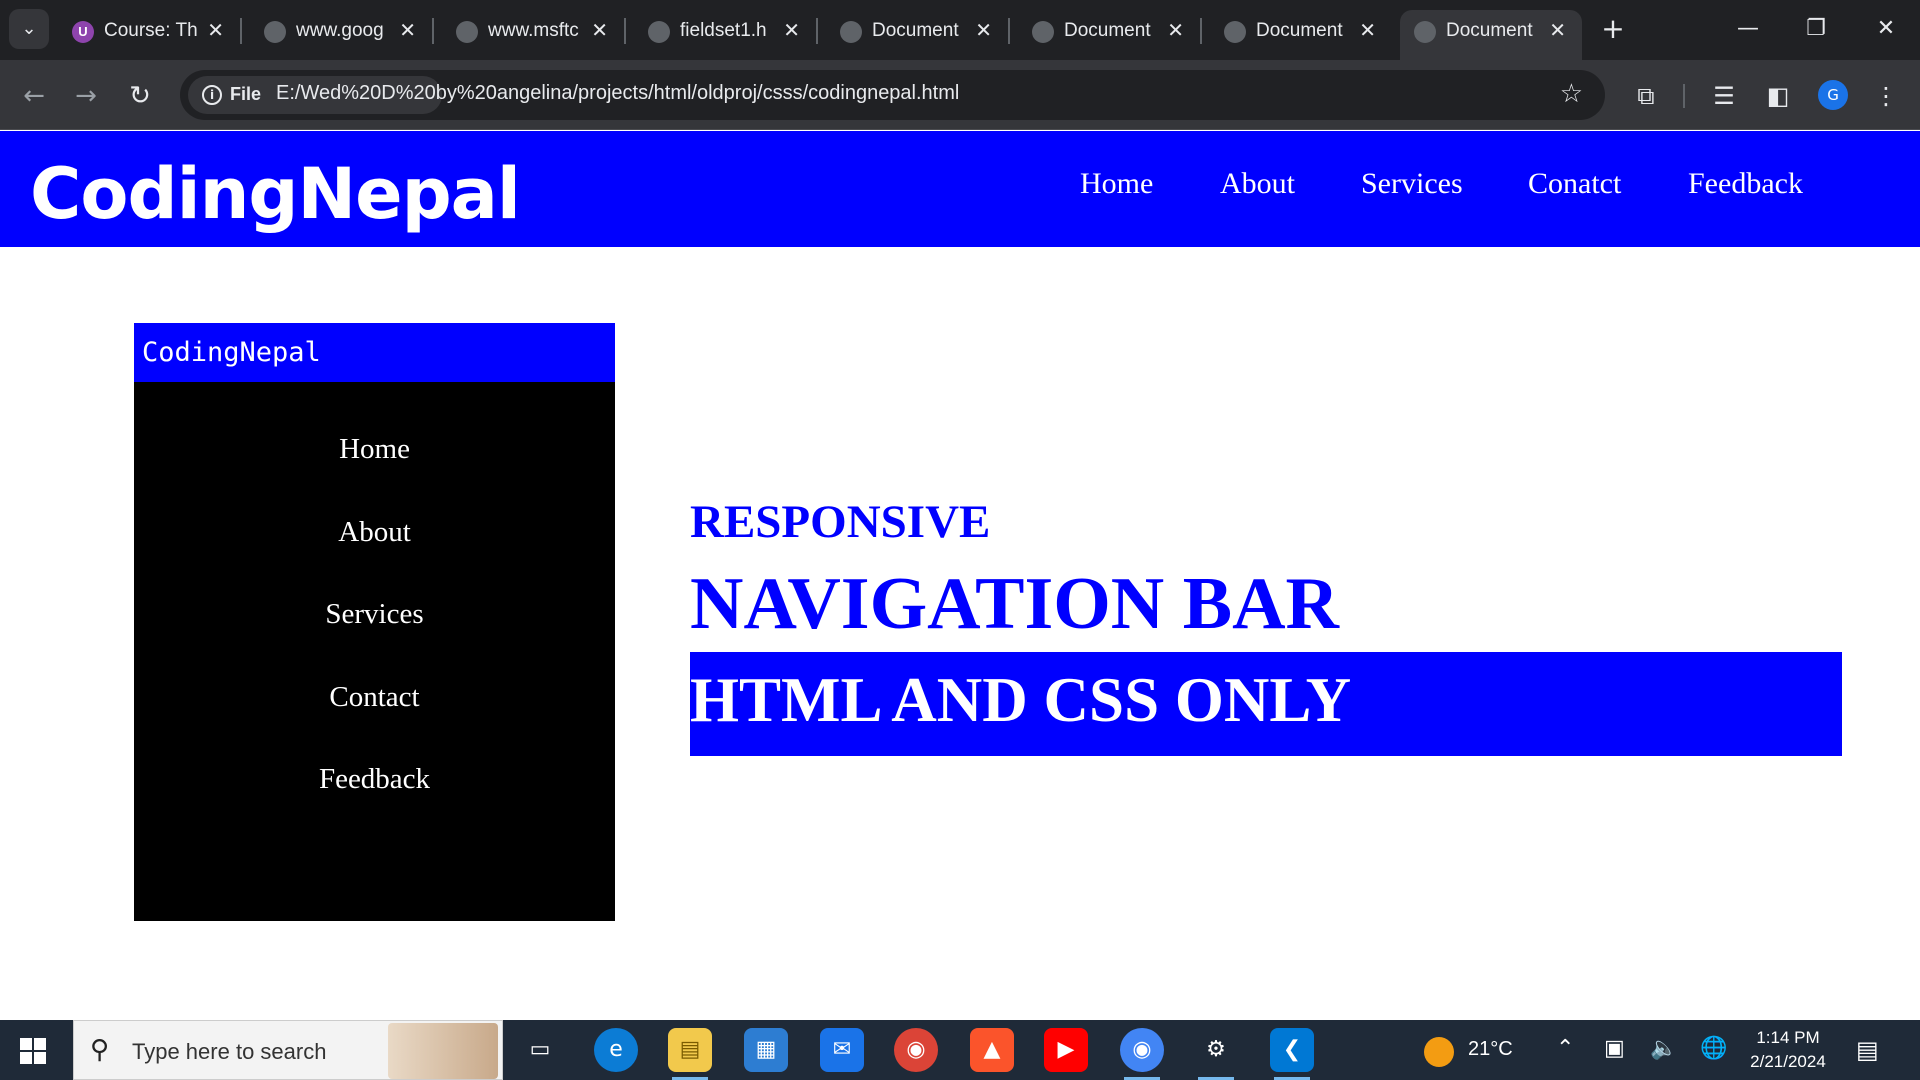  I want to click on forward-icon: →, so click(86, 96).